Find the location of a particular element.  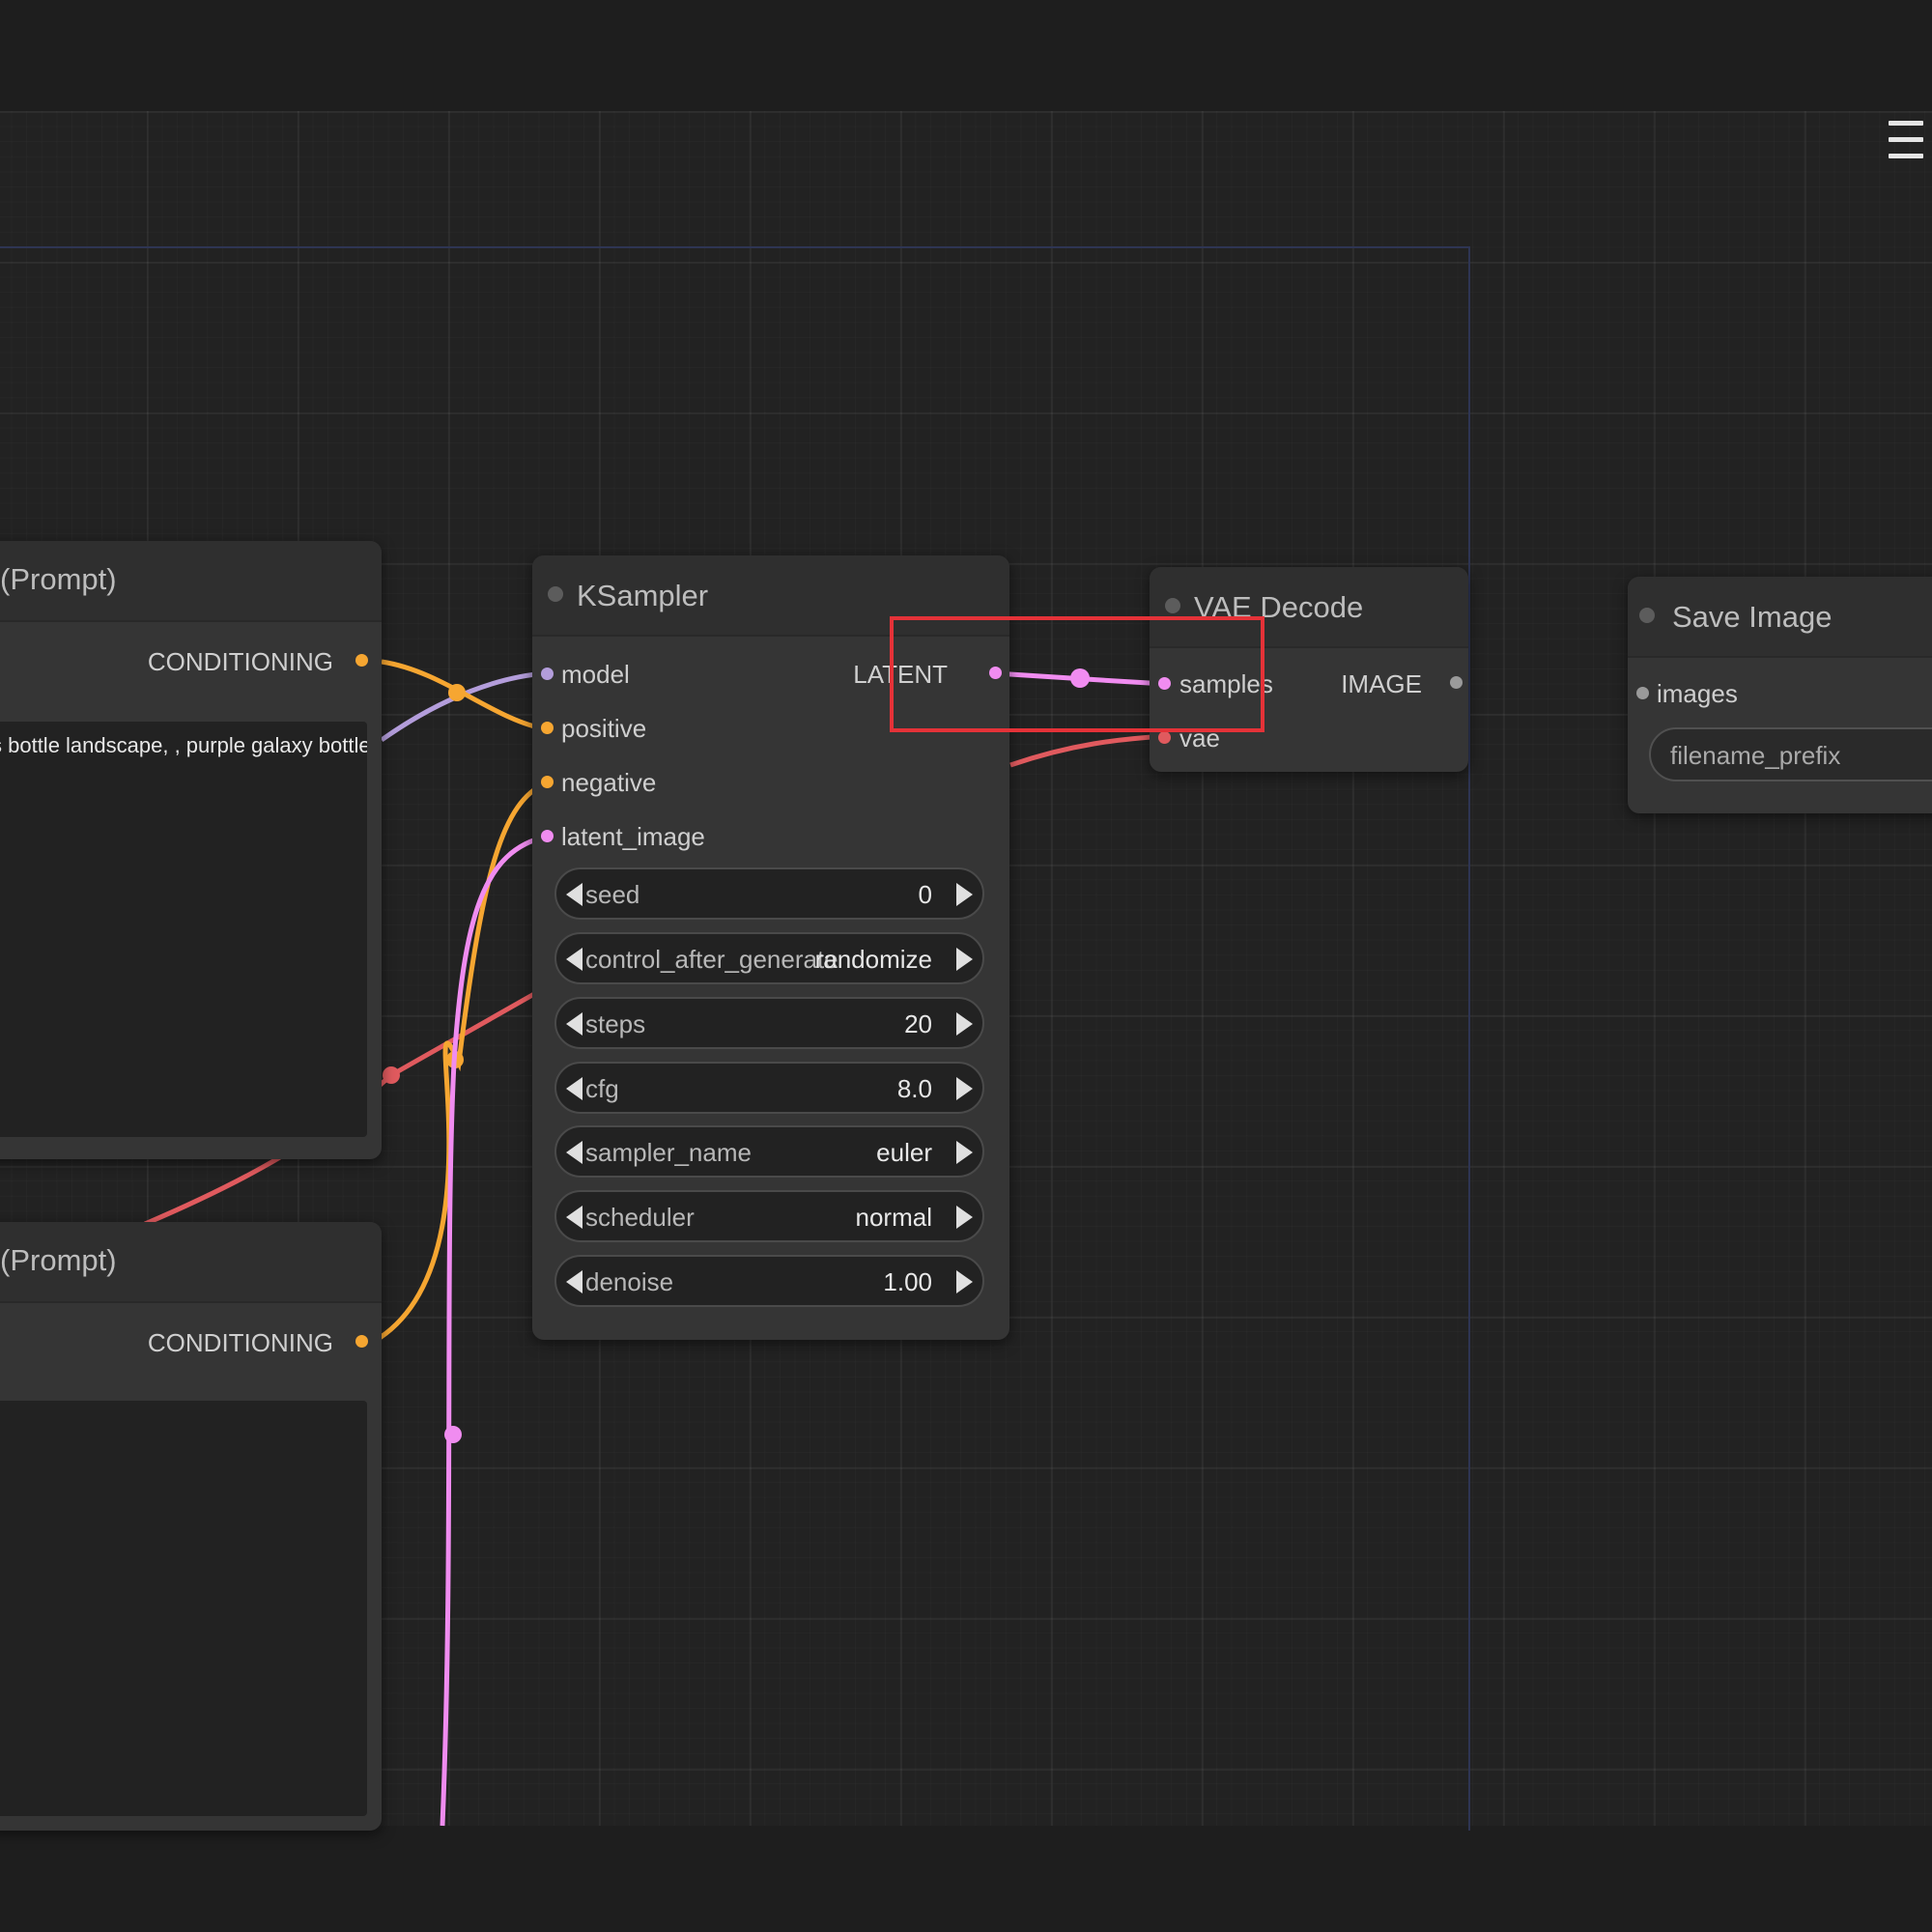

widget-name: denoise is located at coordinates (629, 1281).